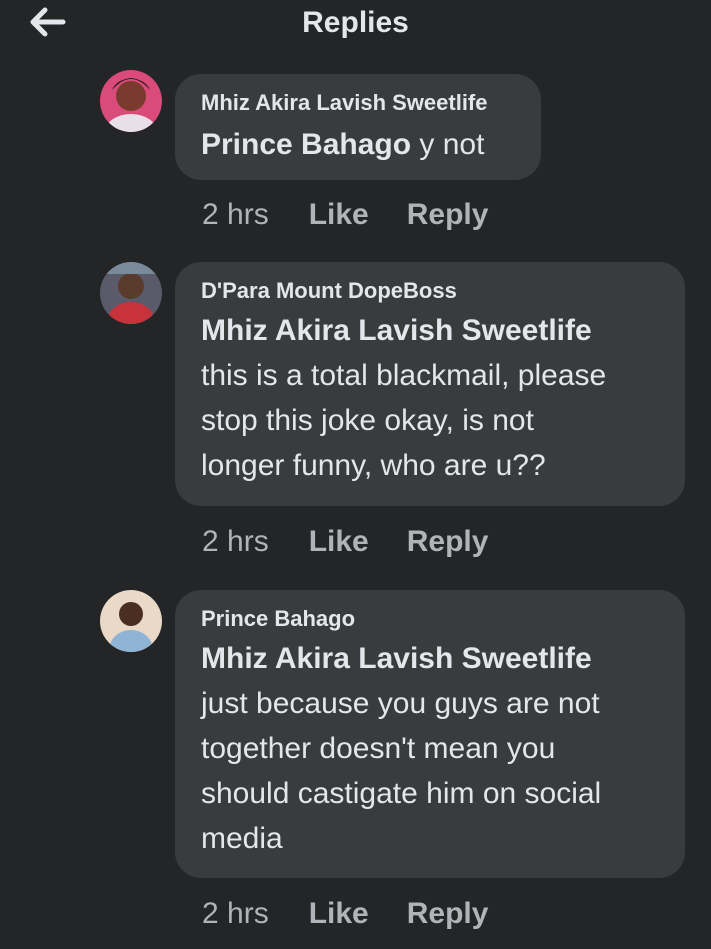 The width and height of the screenshot is (711, 949). Describe the element at coordinates (452, 144) in the screenshot. I see `comment-line: y not` at that location.